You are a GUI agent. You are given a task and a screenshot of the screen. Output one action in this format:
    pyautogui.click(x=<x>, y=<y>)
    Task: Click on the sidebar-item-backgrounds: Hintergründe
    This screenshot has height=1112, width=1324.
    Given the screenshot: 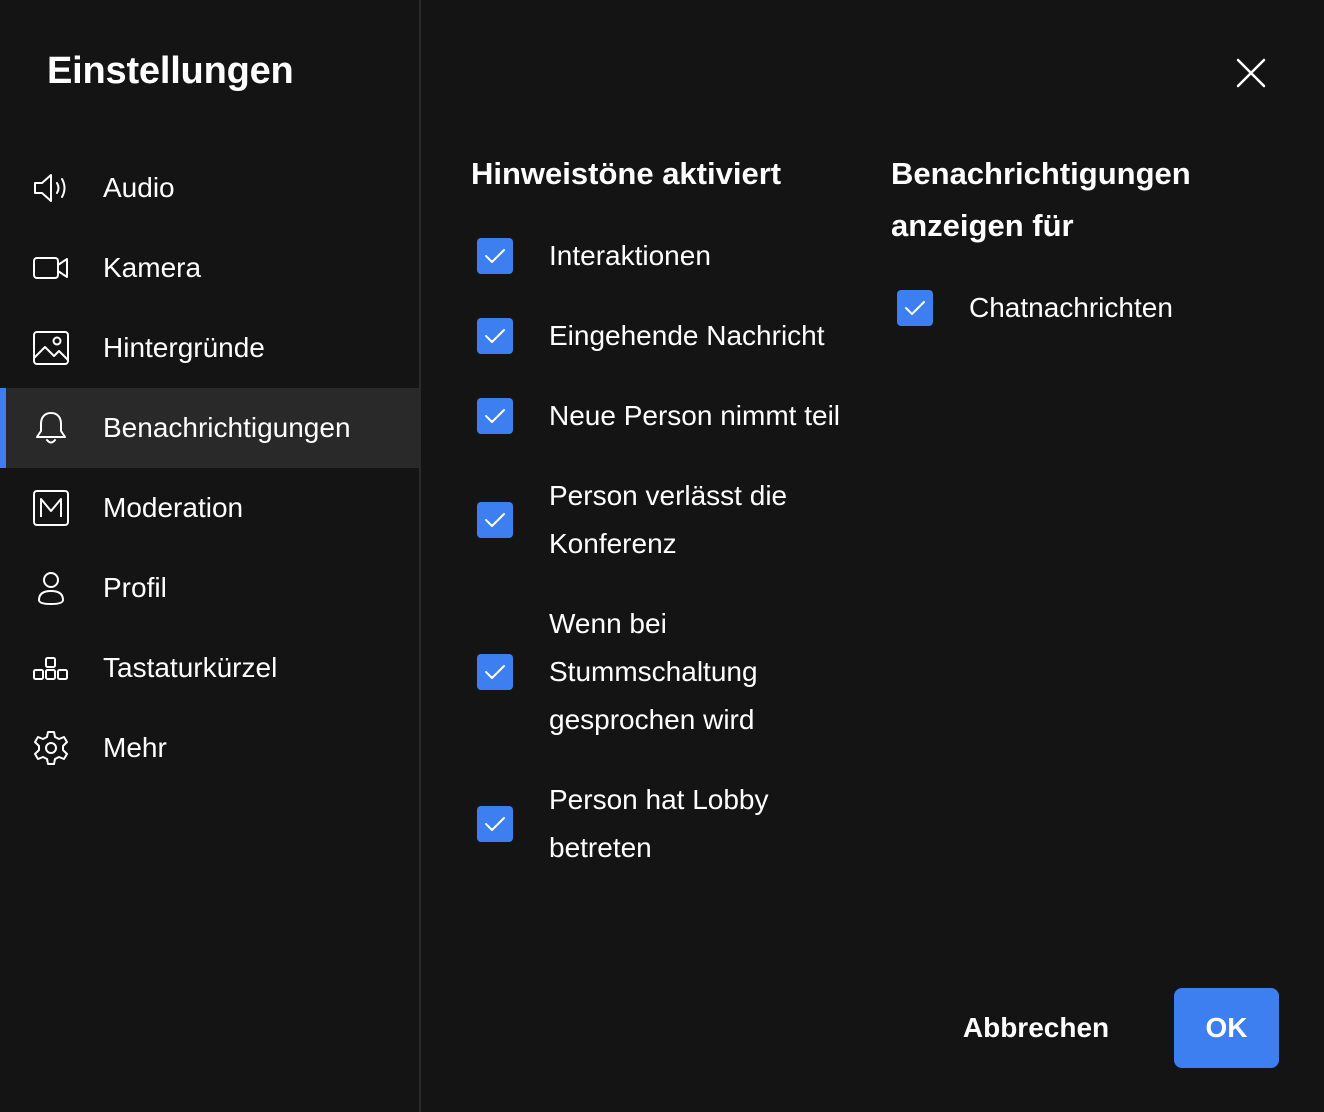 What is the action you would take?
    pyautogui.click(x=210, y=348)
    